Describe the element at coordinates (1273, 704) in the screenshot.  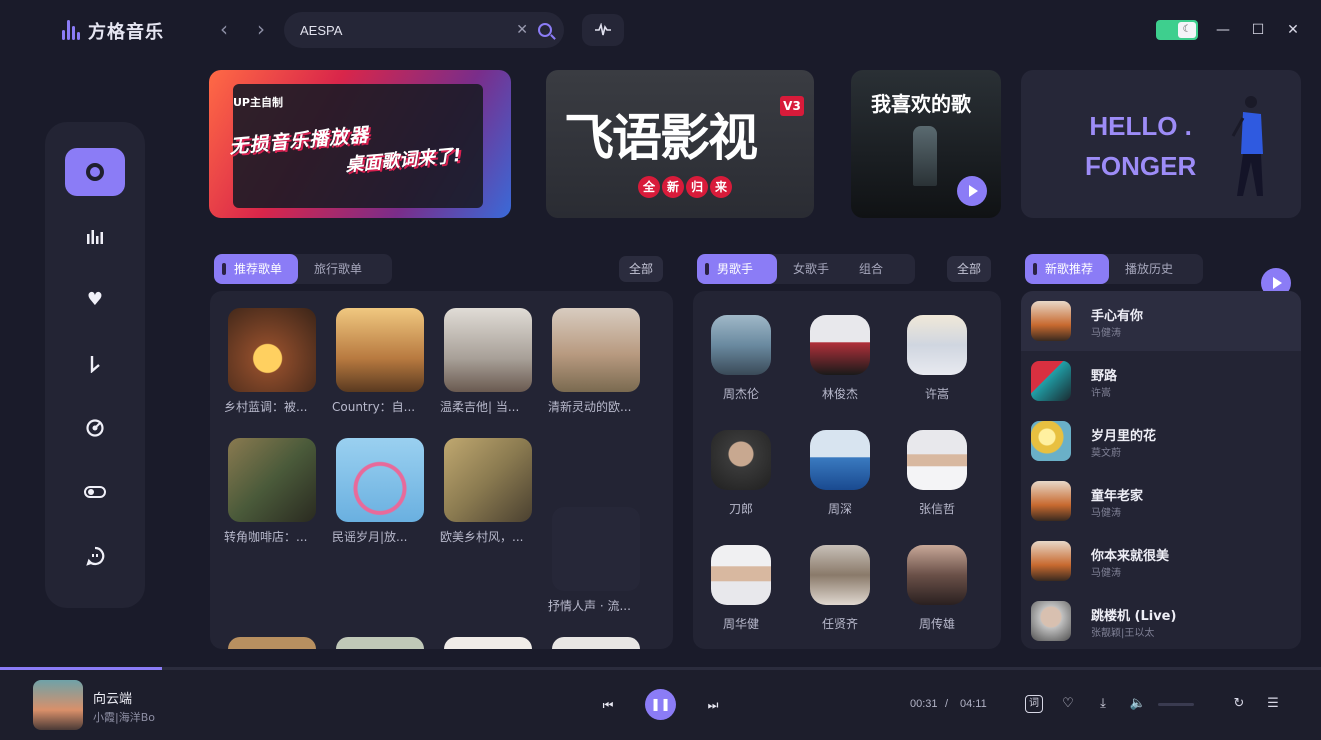
I see `playlist-queue-icon: ☰` at that location.